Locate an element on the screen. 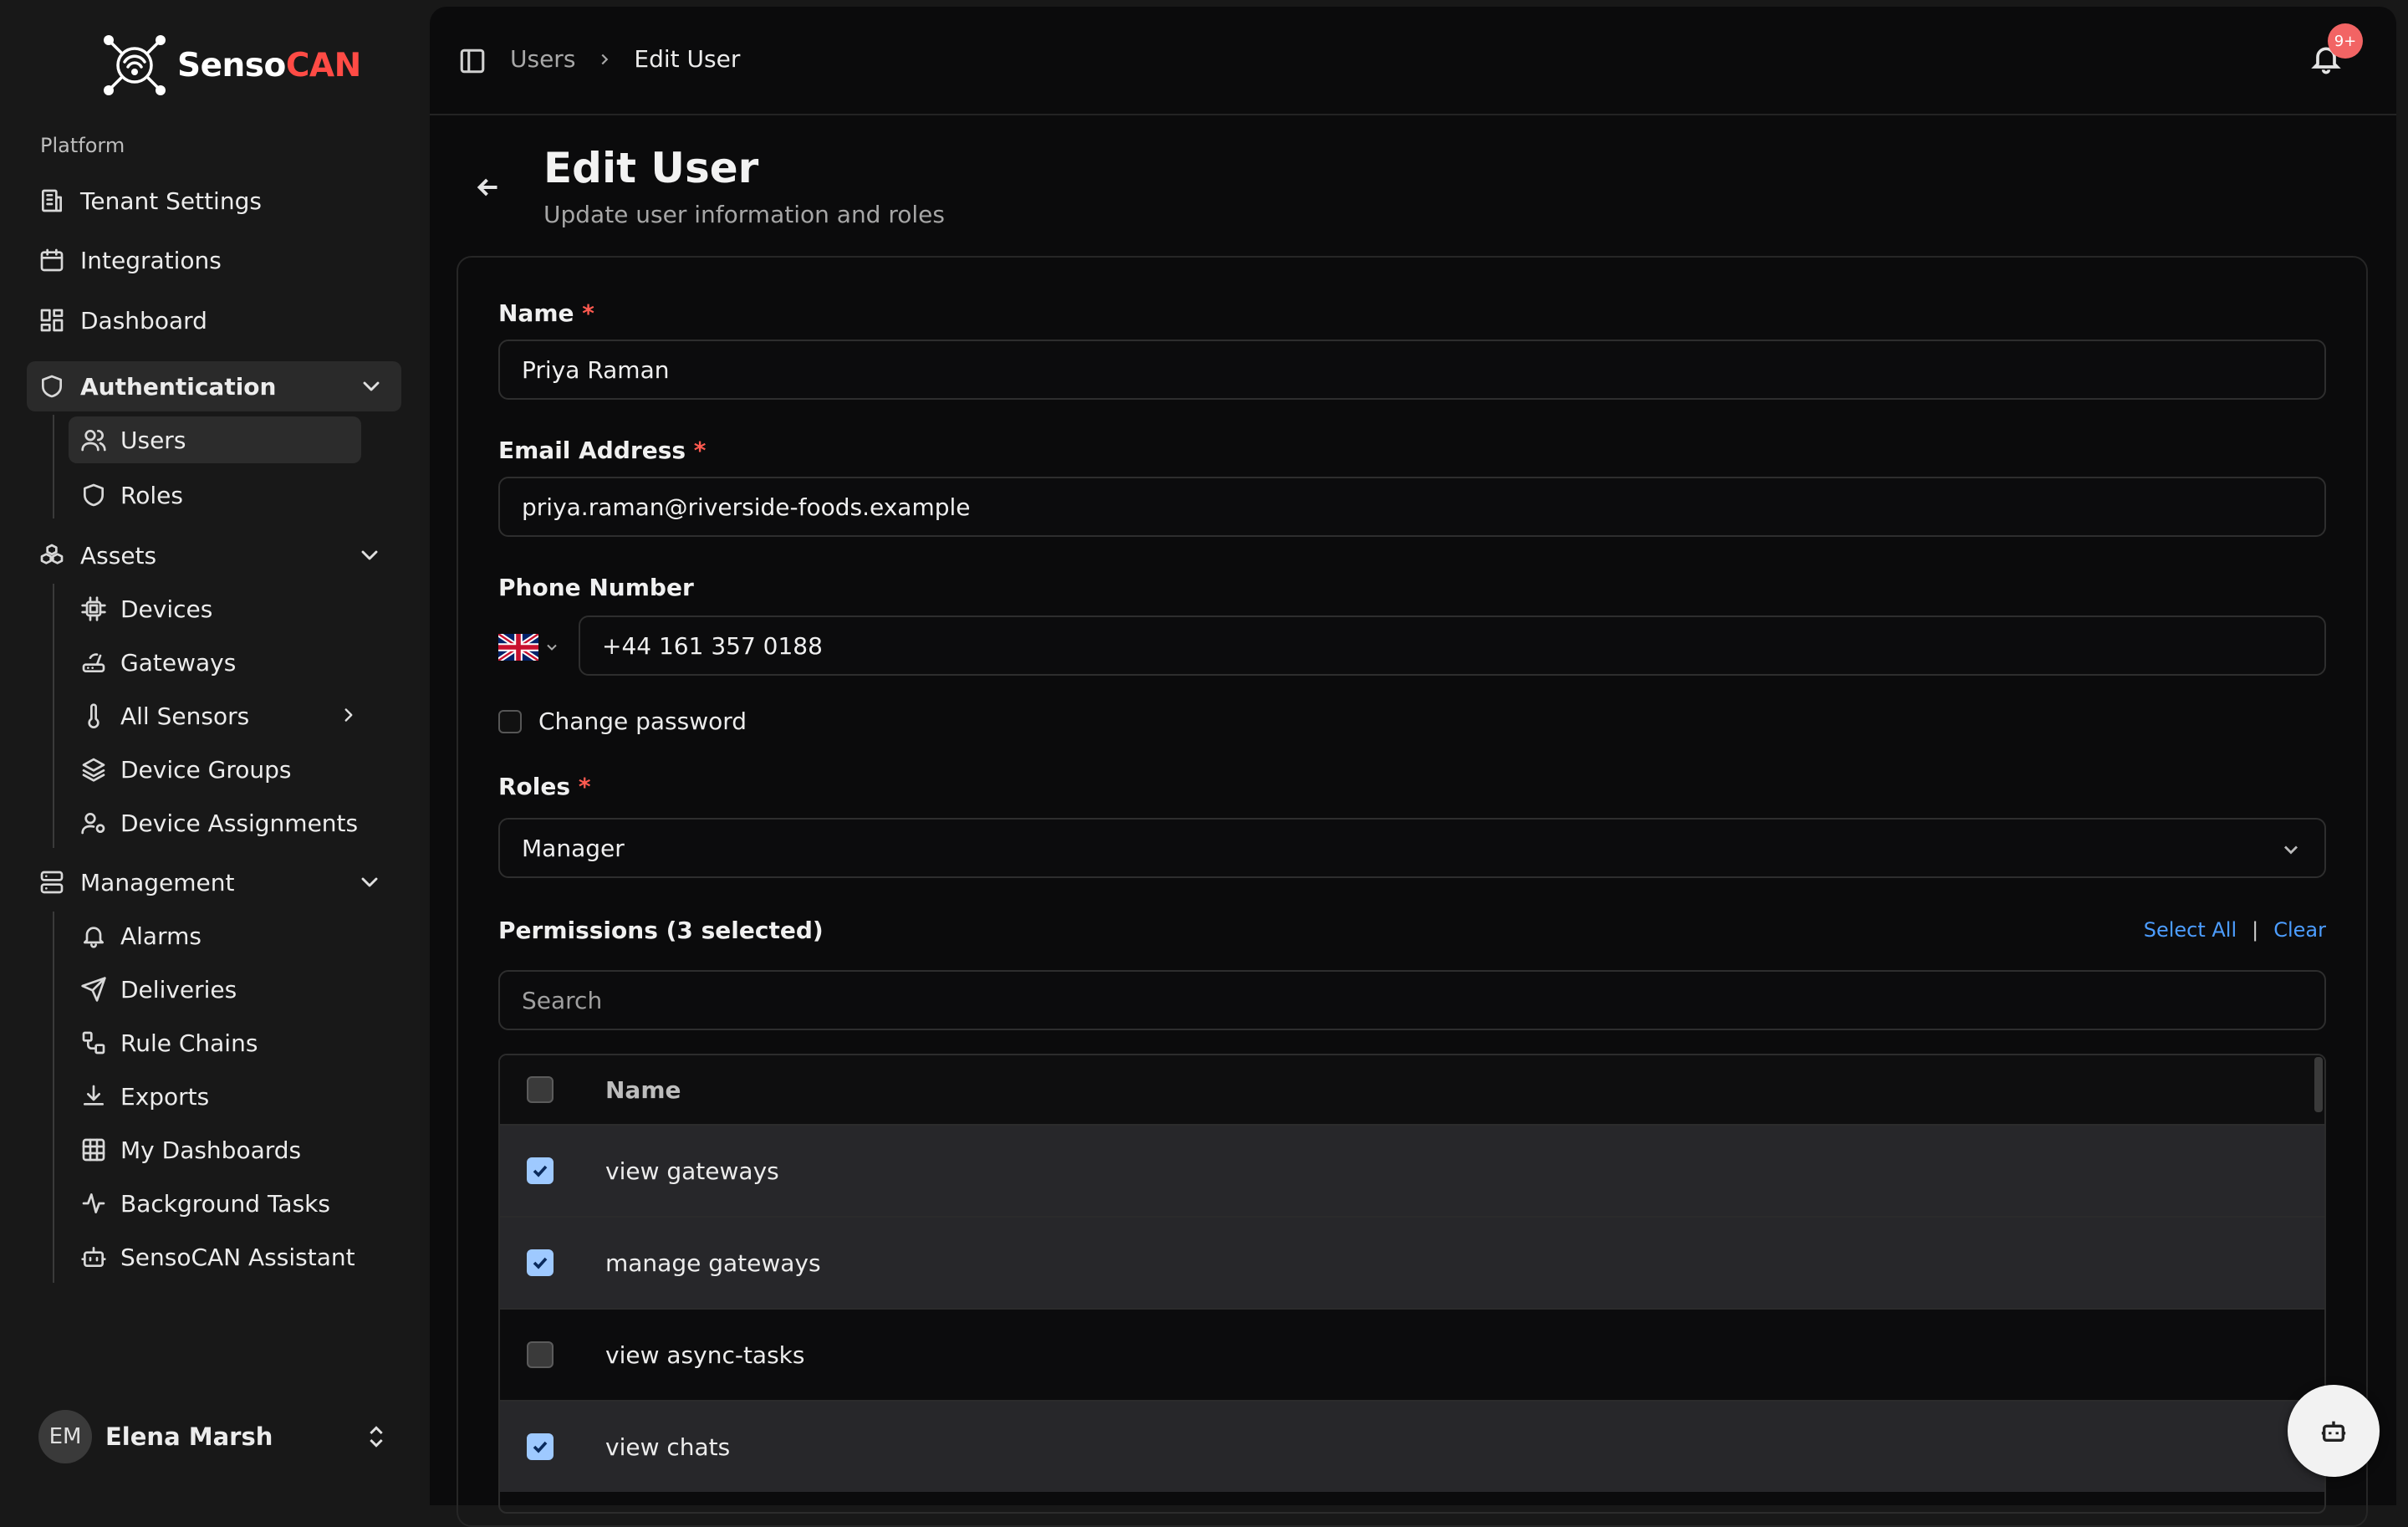 The height and width of the screenshot is (1527, 2408). panel-left-icon is located at coordinates (473, 62).